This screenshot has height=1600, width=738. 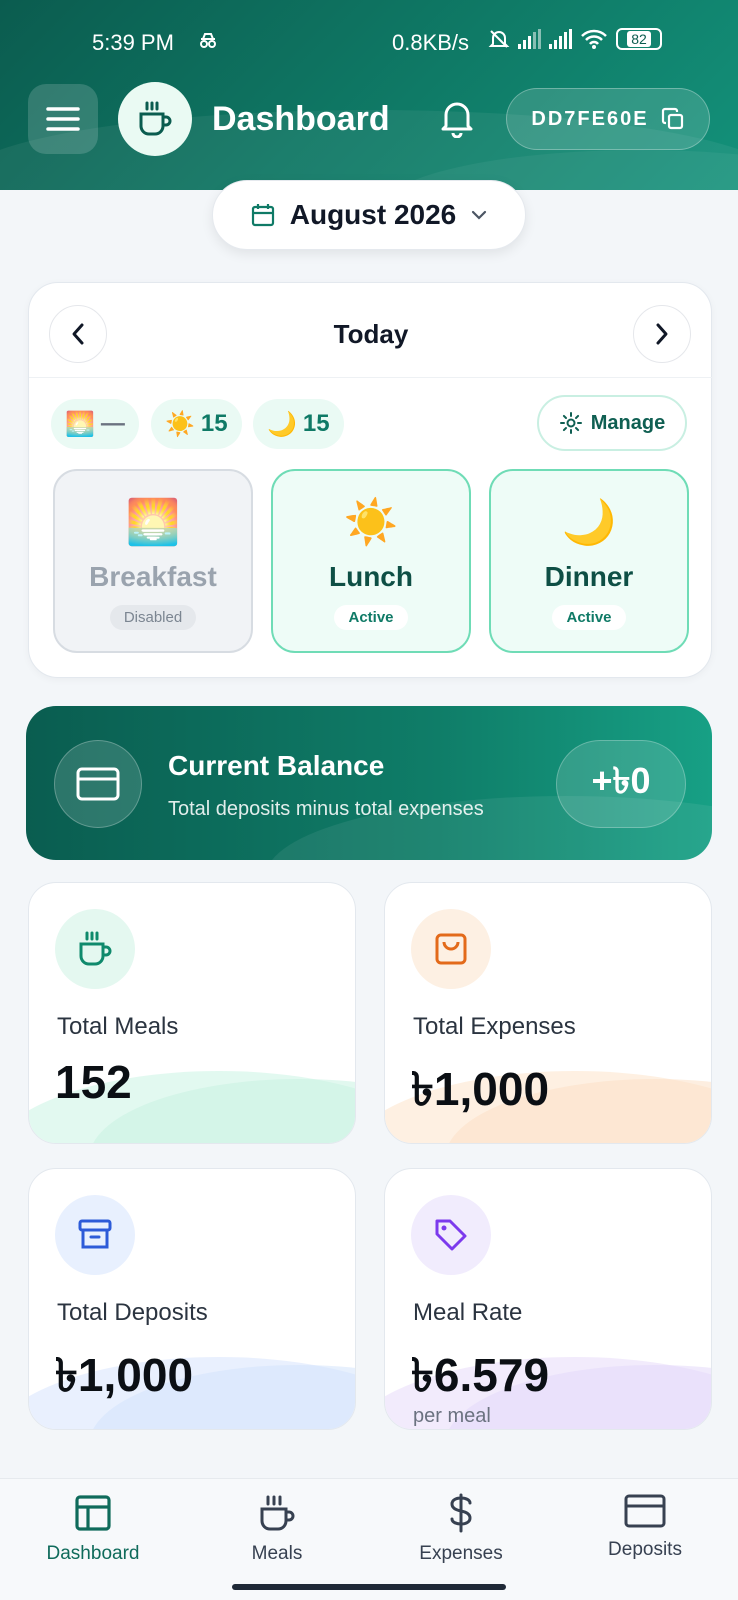 I want to click on tab-label: Meals, so click(x=277, y=1553).